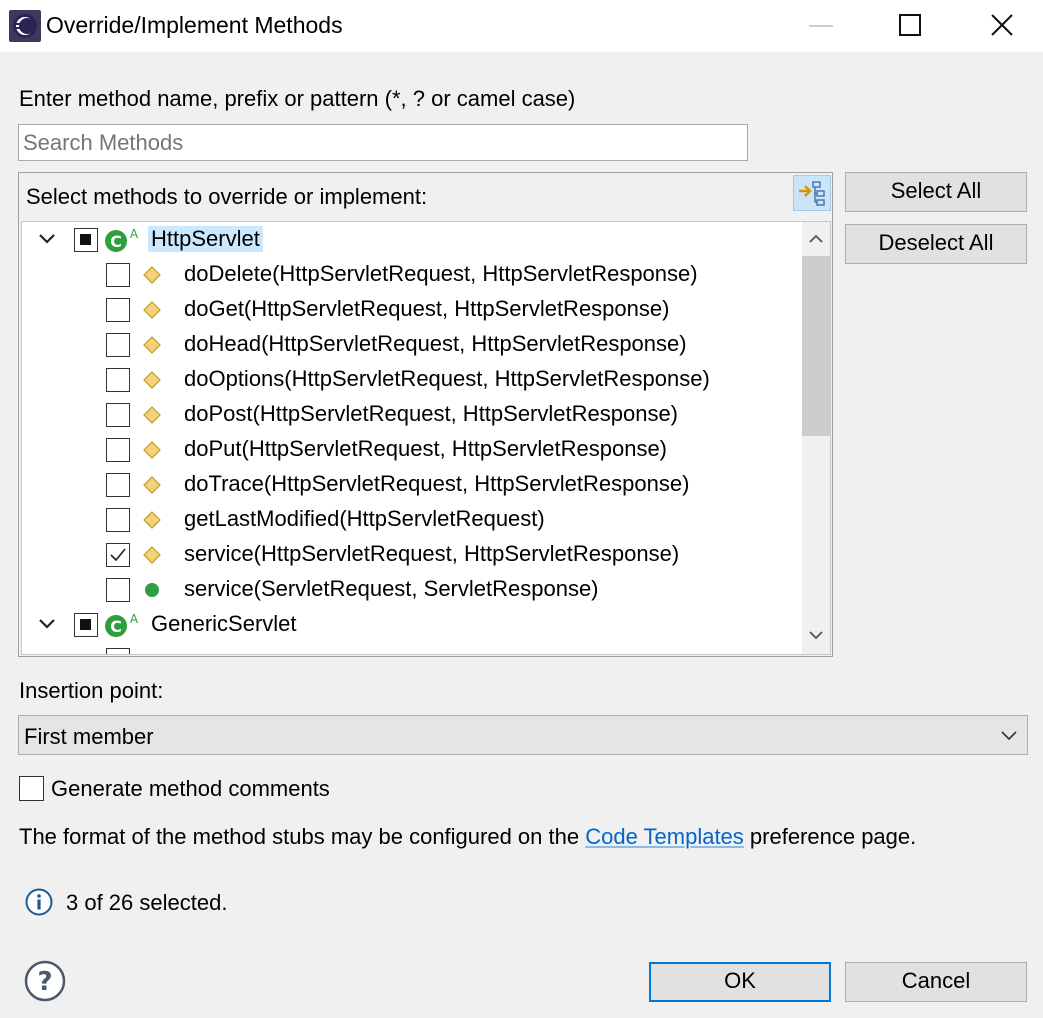 This screenshot has height=1018, width=1043. I want to click on deselect-all-button: Deselect All, so click(936, 244).